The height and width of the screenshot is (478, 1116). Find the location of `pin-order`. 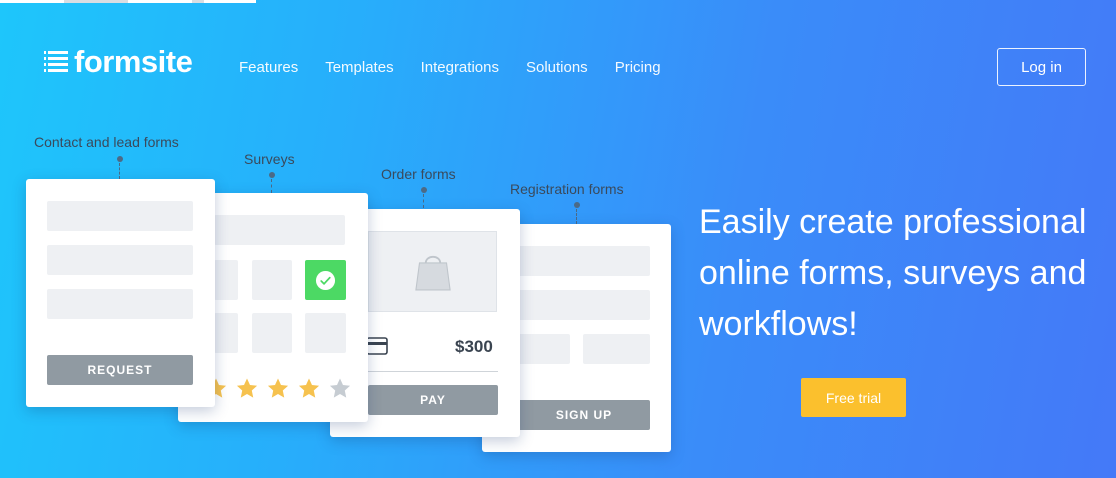

pin-order is located at coordinates (424, 190).